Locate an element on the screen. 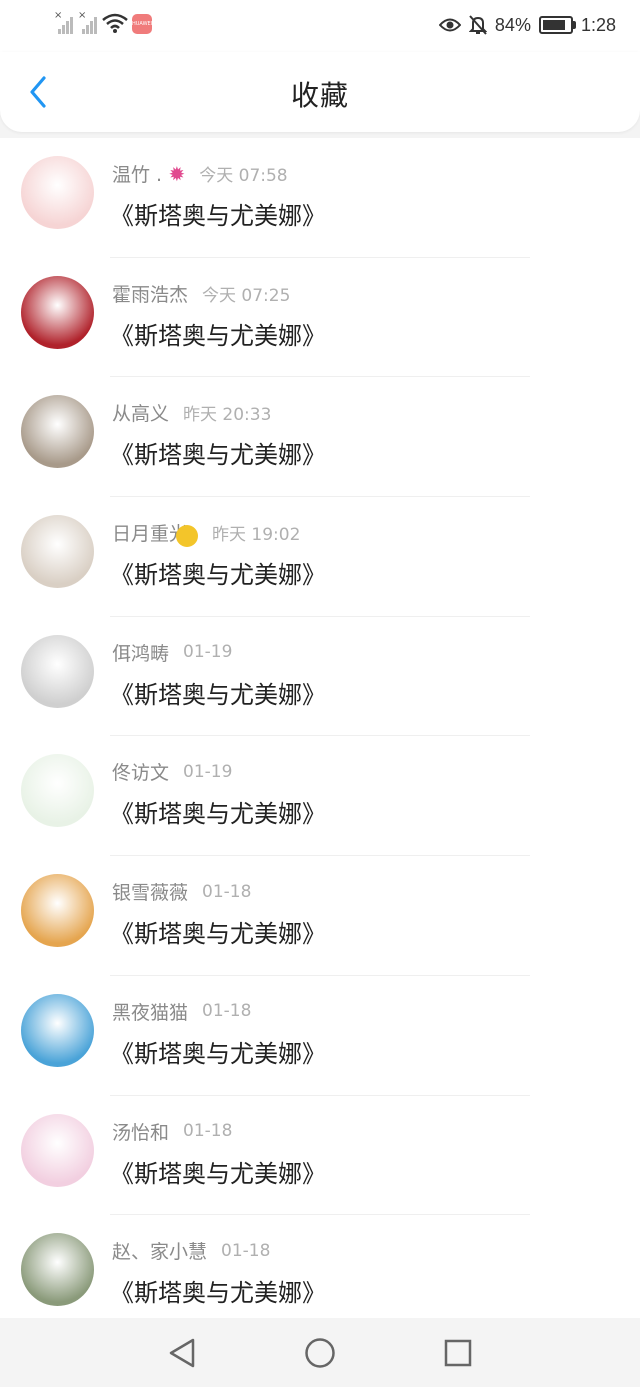 The width and height of the screenshot is (640, 1387). post-time: 昨天 20:33 is located at coordinates (227, 415).